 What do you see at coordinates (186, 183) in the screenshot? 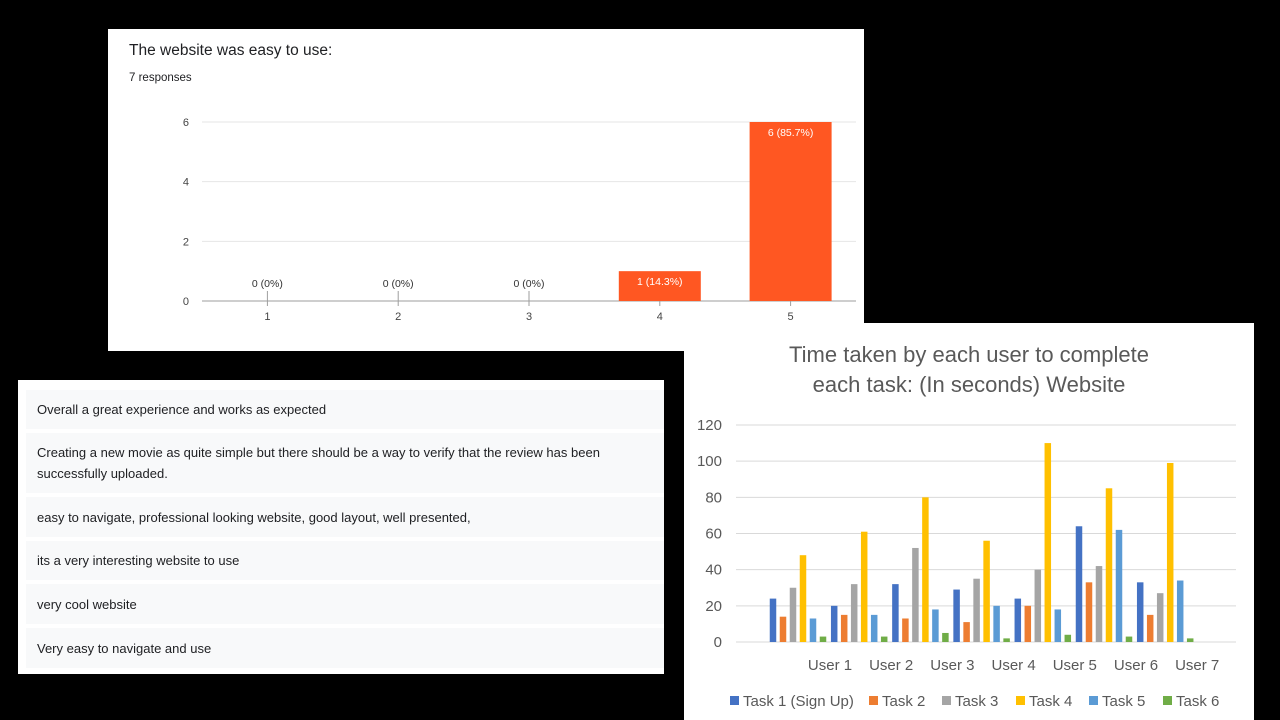
I see `y-tick-label: 4` at bounding box center [186, 183].